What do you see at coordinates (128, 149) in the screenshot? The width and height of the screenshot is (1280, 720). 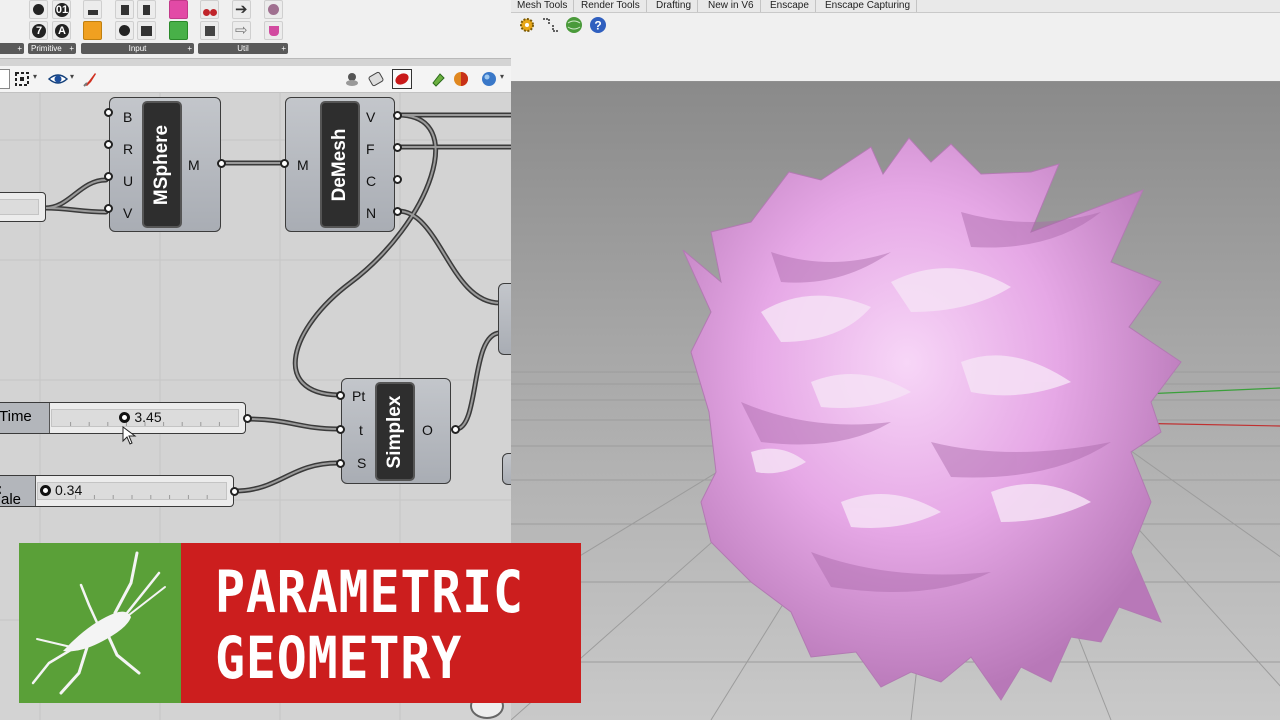 I see `input-pin-r: R` at bounding box center [128, 149].